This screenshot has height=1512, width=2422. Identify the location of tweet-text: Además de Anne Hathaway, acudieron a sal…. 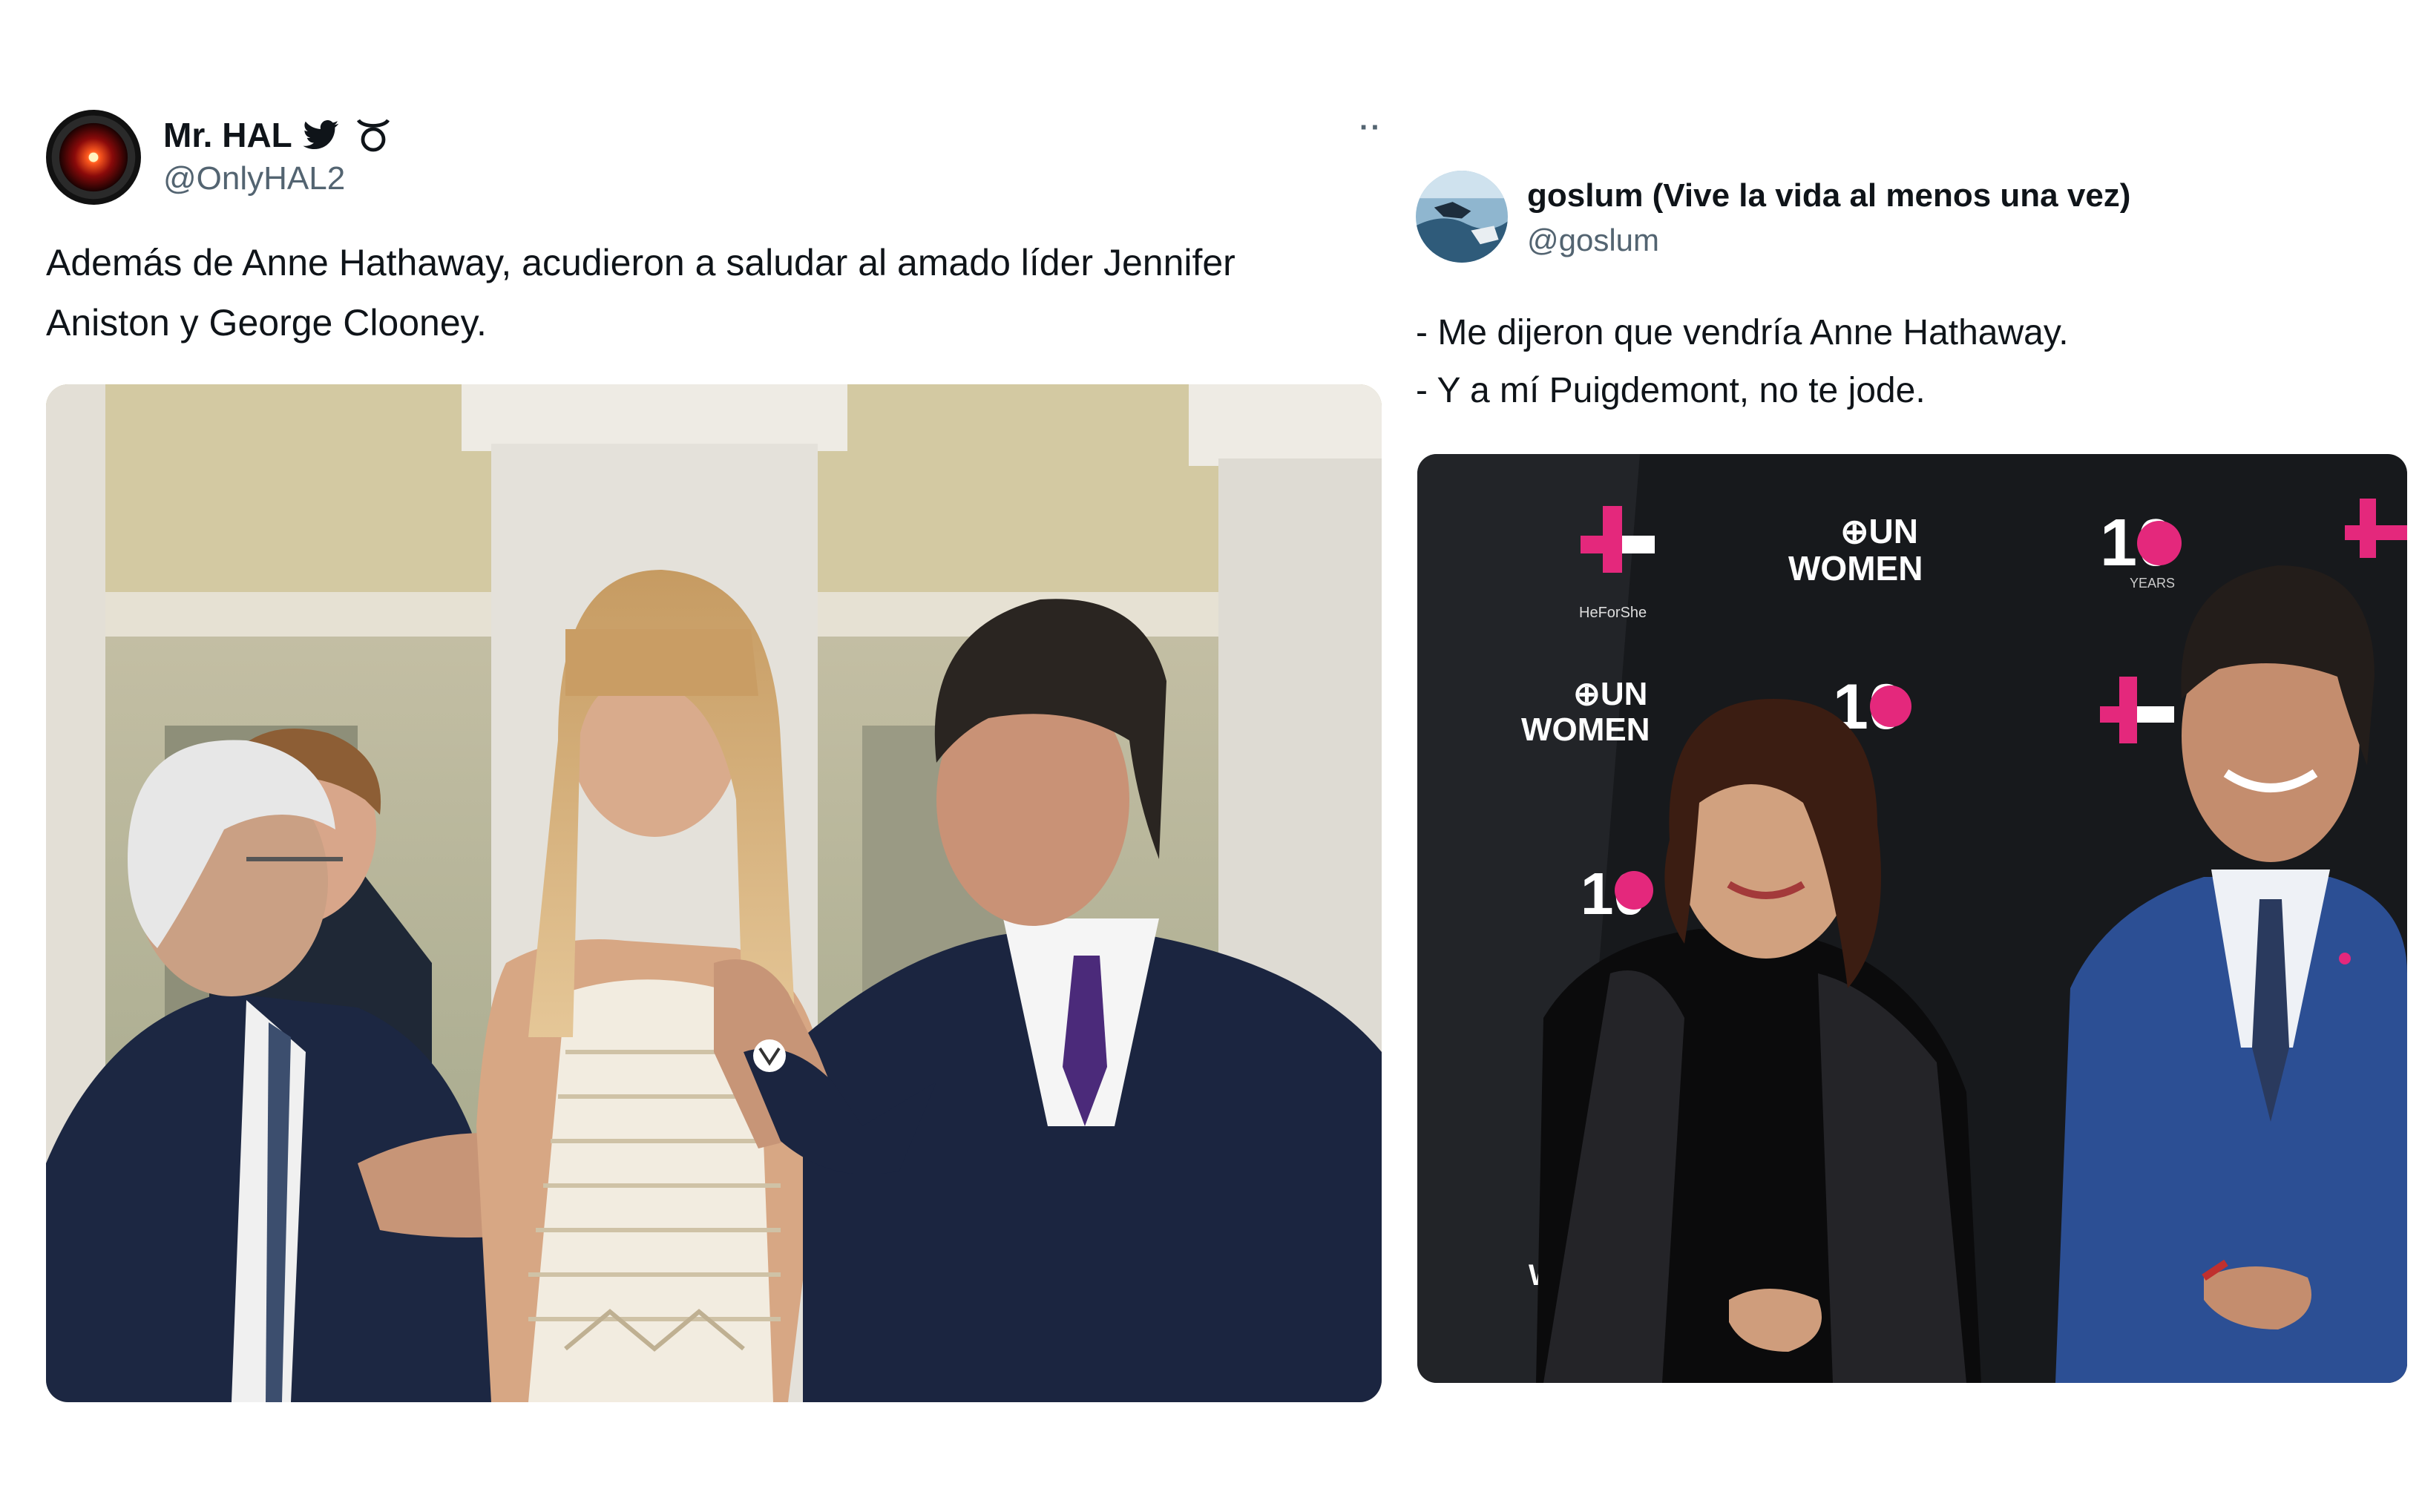
(640, 293).